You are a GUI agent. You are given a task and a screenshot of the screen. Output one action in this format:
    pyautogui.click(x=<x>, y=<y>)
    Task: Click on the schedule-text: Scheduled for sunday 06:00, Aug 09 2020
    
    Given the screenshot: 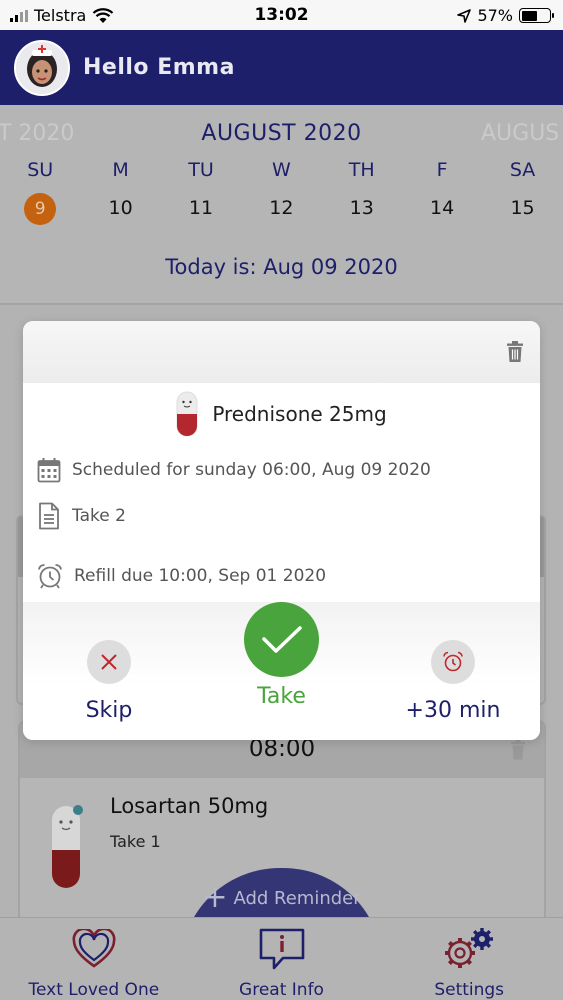 What is the action you would take?
    pyautogui.click(x=251, y=470)
    